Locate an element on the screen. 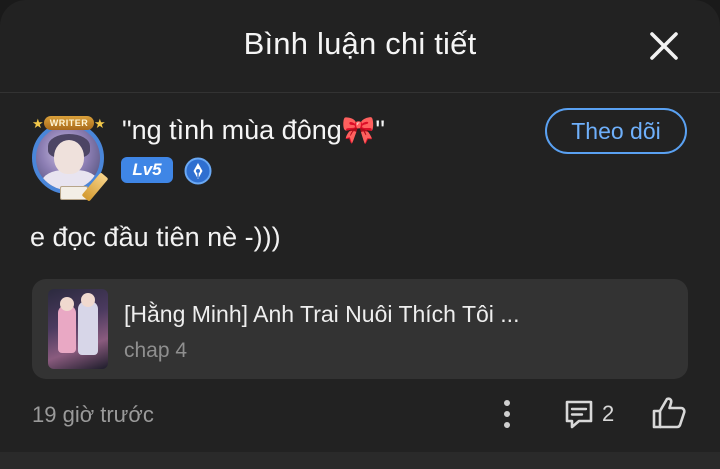 This screenshot has height=469, width=720. close-icon is located at coordinates (664, 46).